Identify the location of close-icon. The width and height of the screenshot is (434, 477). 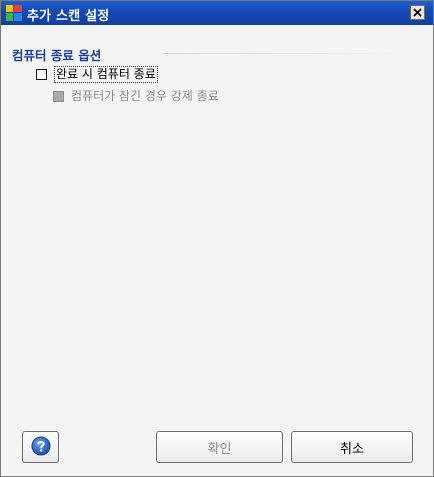
(417, 13).